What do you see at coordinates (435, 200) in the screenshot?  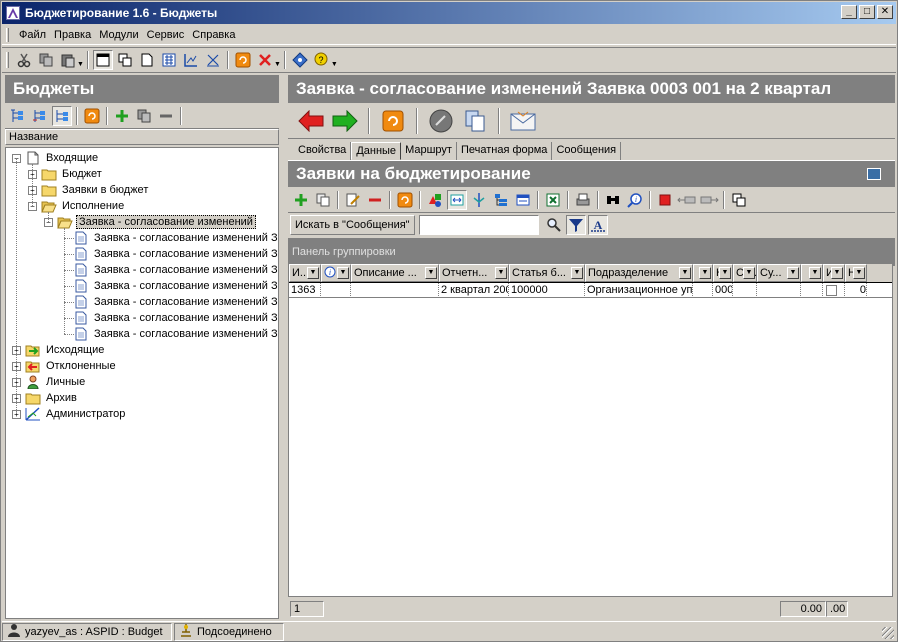 I see `shapes-icon` at bounding box center [435, 200].